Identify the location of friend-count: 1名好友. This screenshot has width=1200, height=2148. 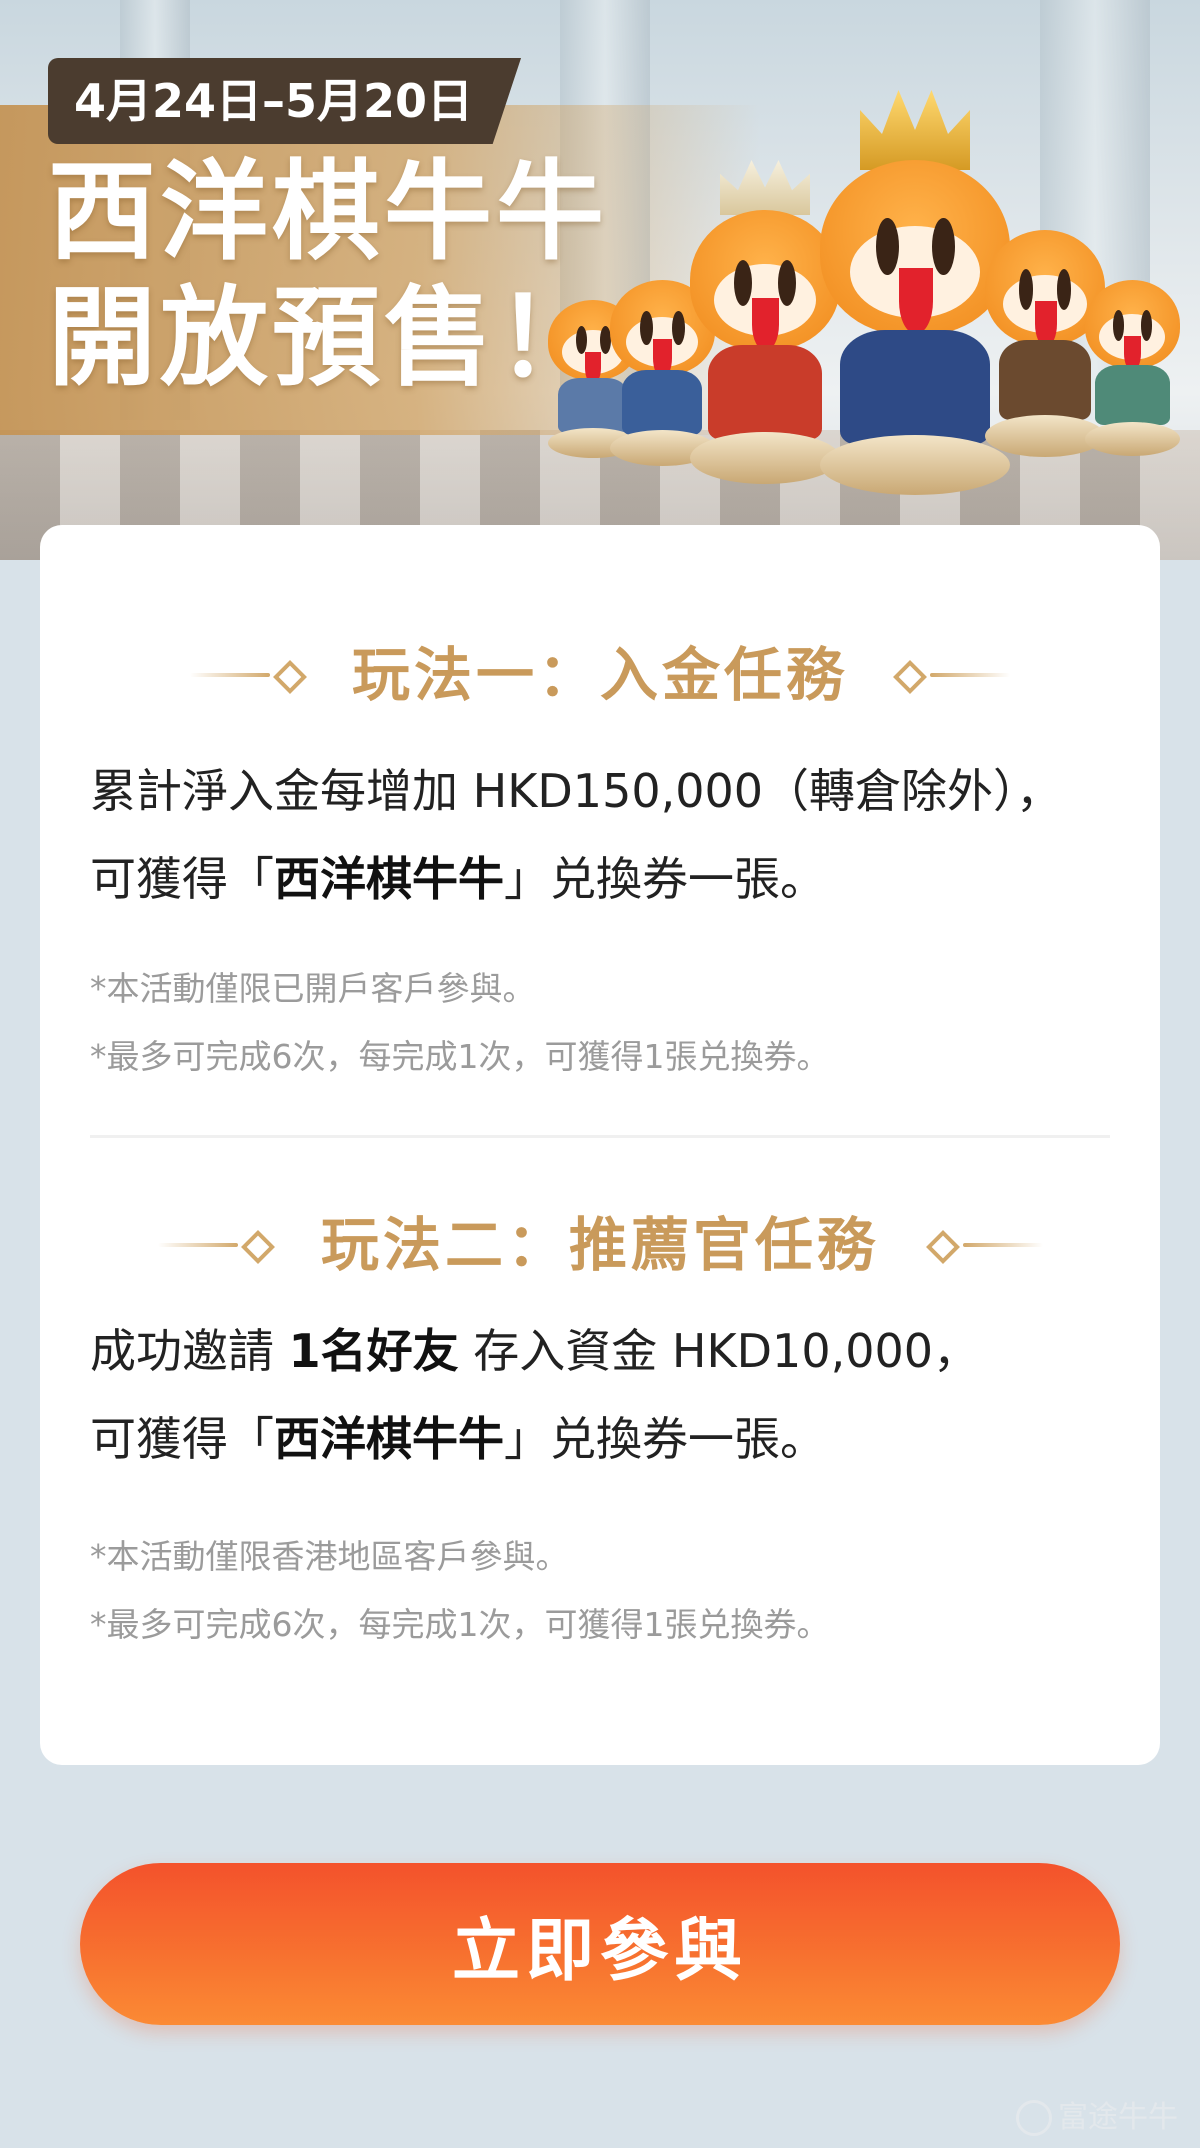
(373, 1351).